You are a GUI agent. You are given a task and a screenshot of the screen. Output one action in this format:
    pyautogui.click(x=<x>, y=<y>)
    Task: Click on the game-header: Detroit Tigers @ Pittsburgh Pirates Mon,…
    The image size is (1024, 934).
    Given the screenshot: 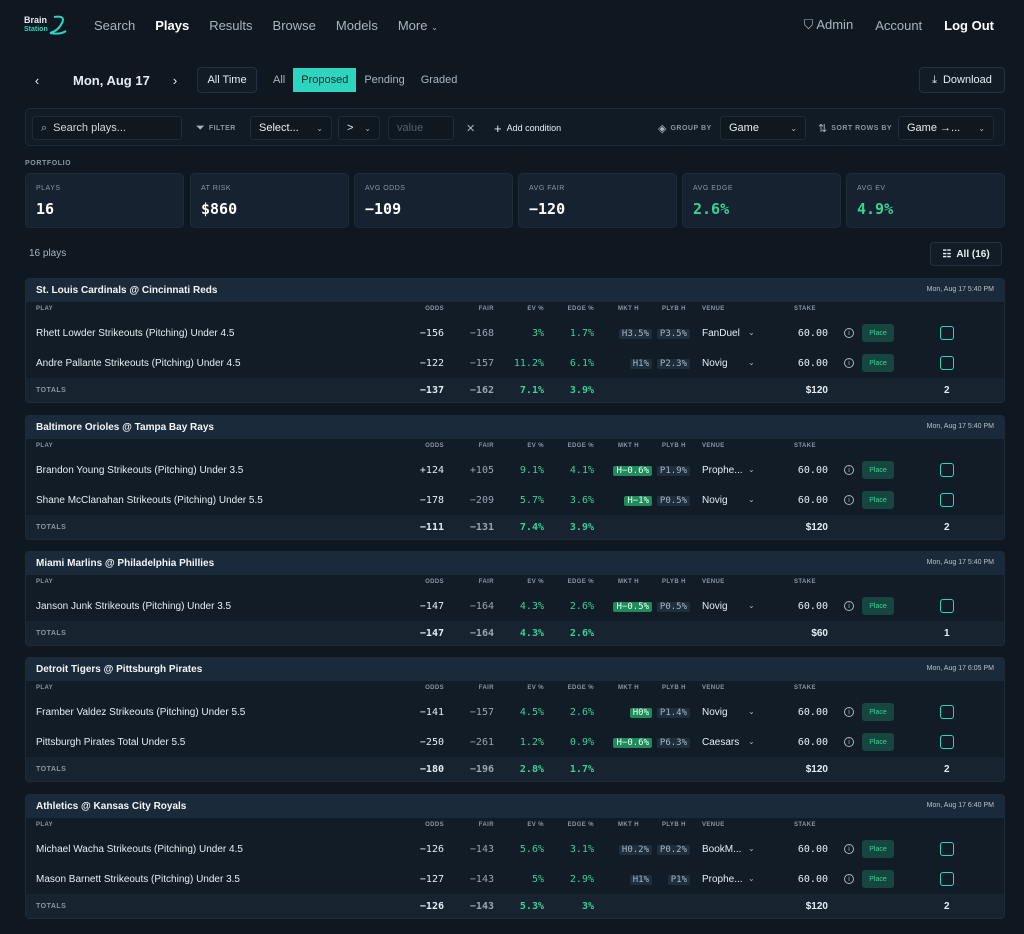 What is the action you would take?
    pyautogui.click(x=515, y=669)
    